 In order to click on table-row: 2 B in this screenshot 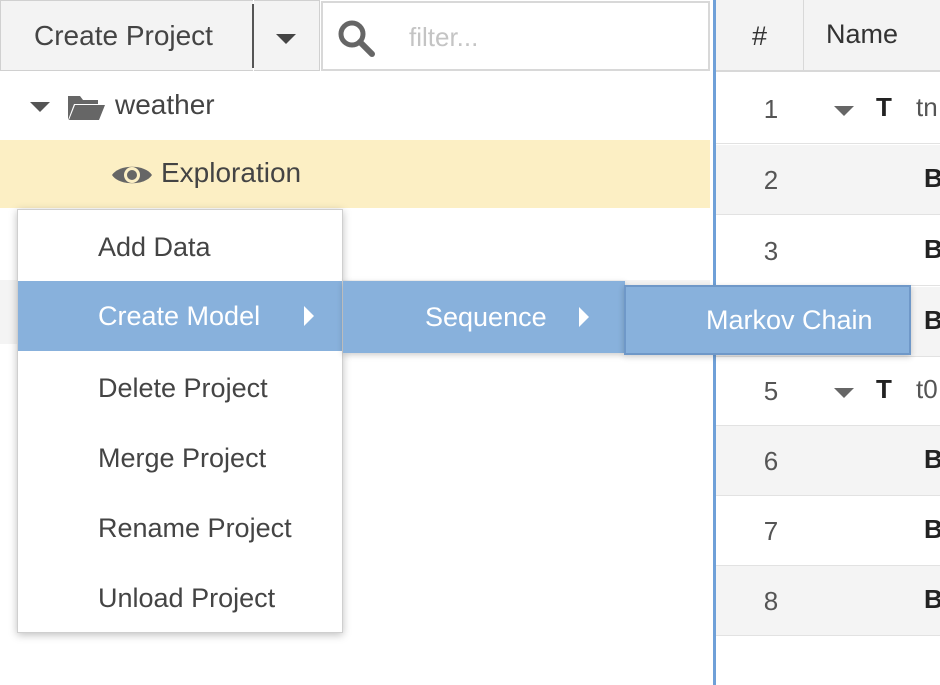, I will do `click(828, 180)`.